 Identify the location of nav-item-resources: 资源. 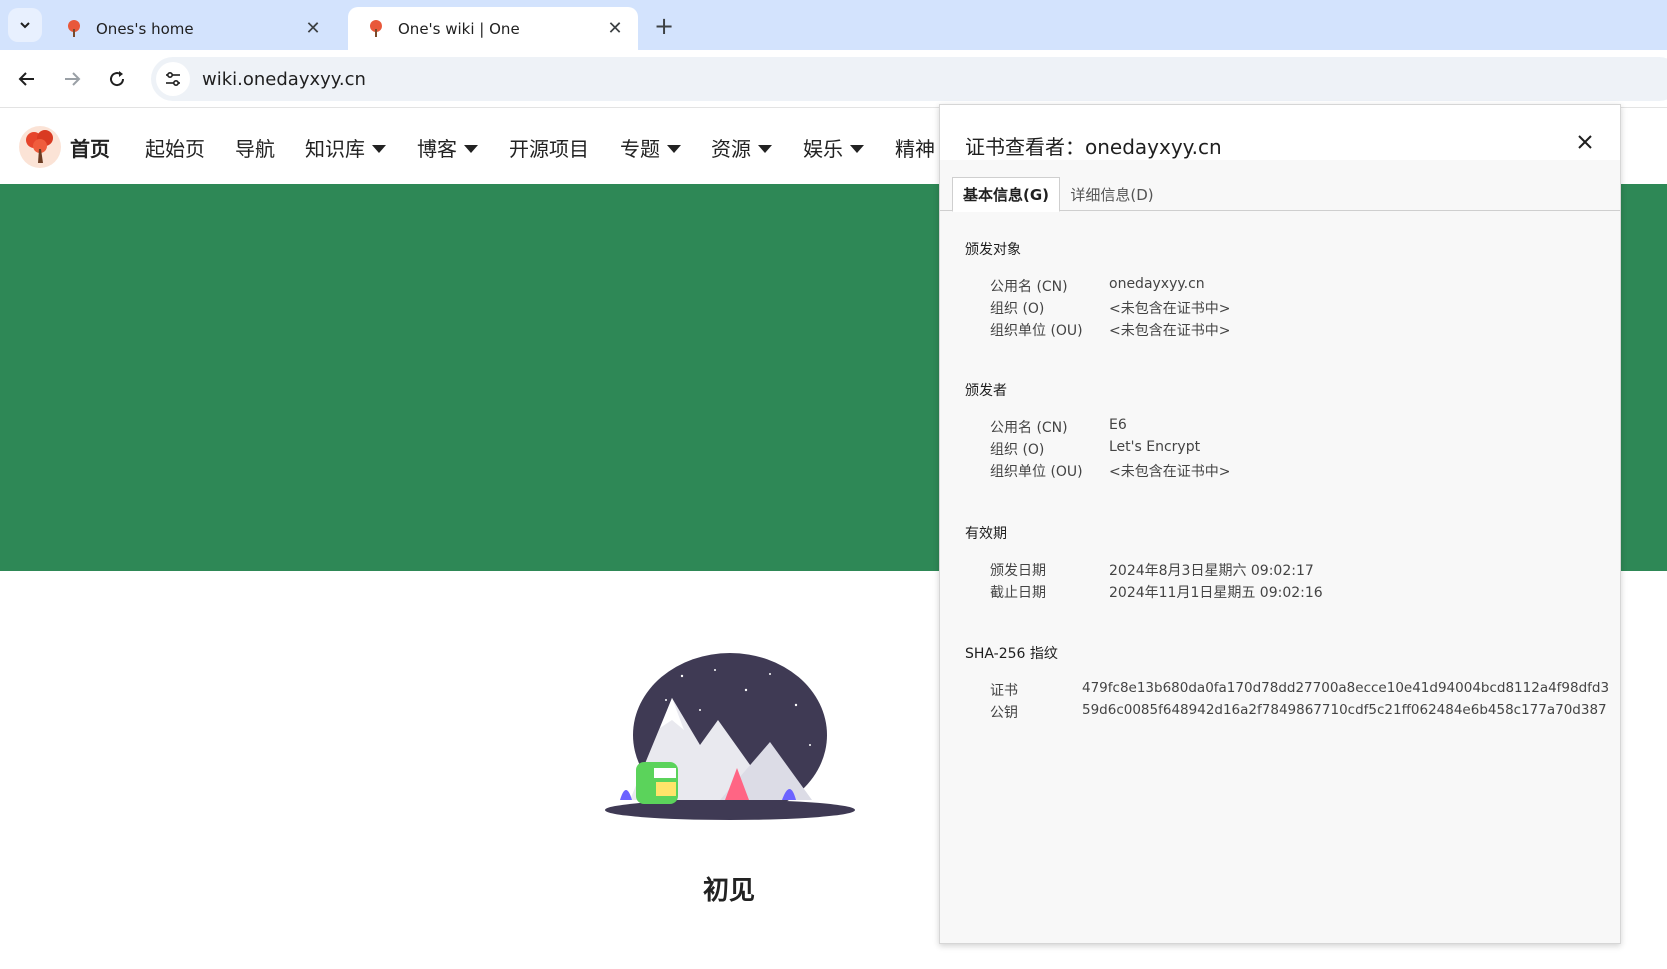
(741, 147).